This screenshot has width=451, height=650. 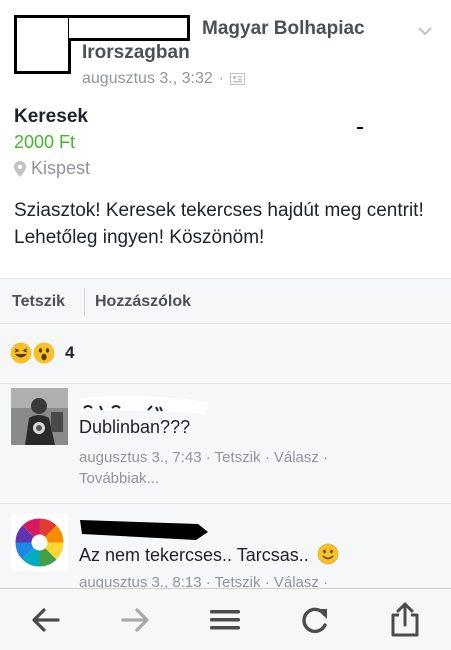 What do you see at coordinates (238, 457) in the screenshot?
I see `comment-like-link: Tetszik` at bounding box center [238, 457].